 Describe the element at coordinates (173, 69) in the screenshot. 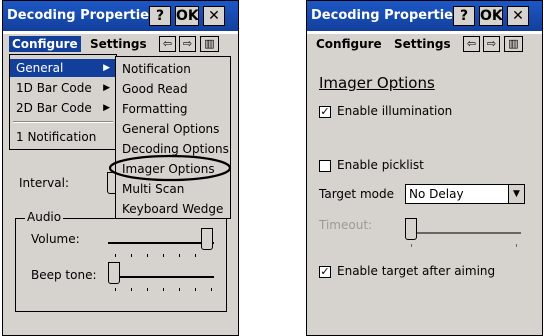

I see `submenu-item-notification: Notification` at that location.